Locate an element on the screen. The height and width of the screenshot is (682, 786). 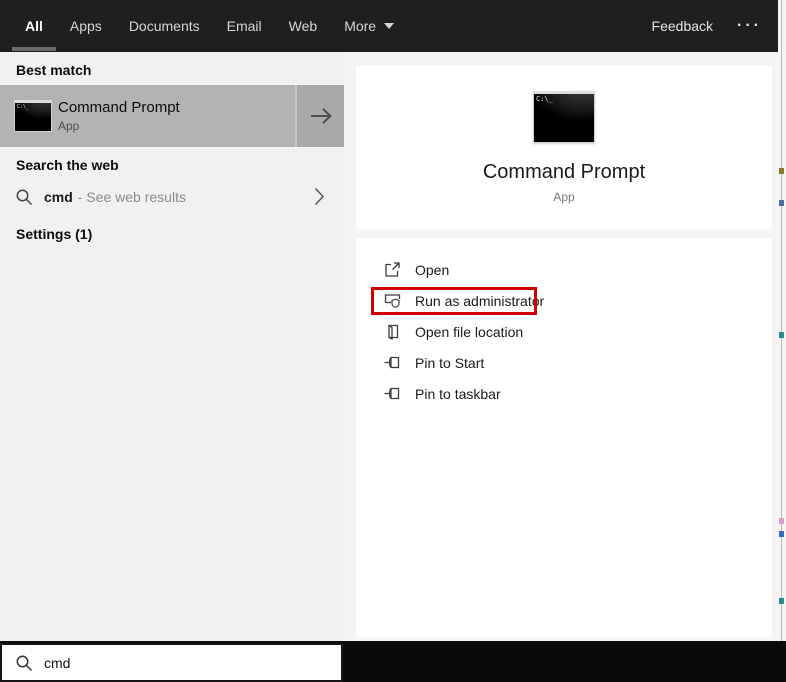
tab-all: All is located at coordinates (34, 26).